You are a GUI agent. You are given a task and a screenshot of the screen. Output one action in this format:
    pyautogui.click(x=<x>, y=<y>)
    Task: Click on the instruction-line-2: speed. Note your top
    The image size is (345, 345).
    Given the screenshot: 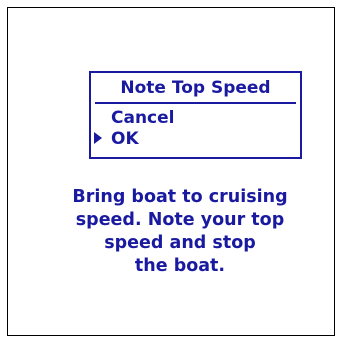 What is the action you would take?
    pyautogui.click(x=180, y=220)
    